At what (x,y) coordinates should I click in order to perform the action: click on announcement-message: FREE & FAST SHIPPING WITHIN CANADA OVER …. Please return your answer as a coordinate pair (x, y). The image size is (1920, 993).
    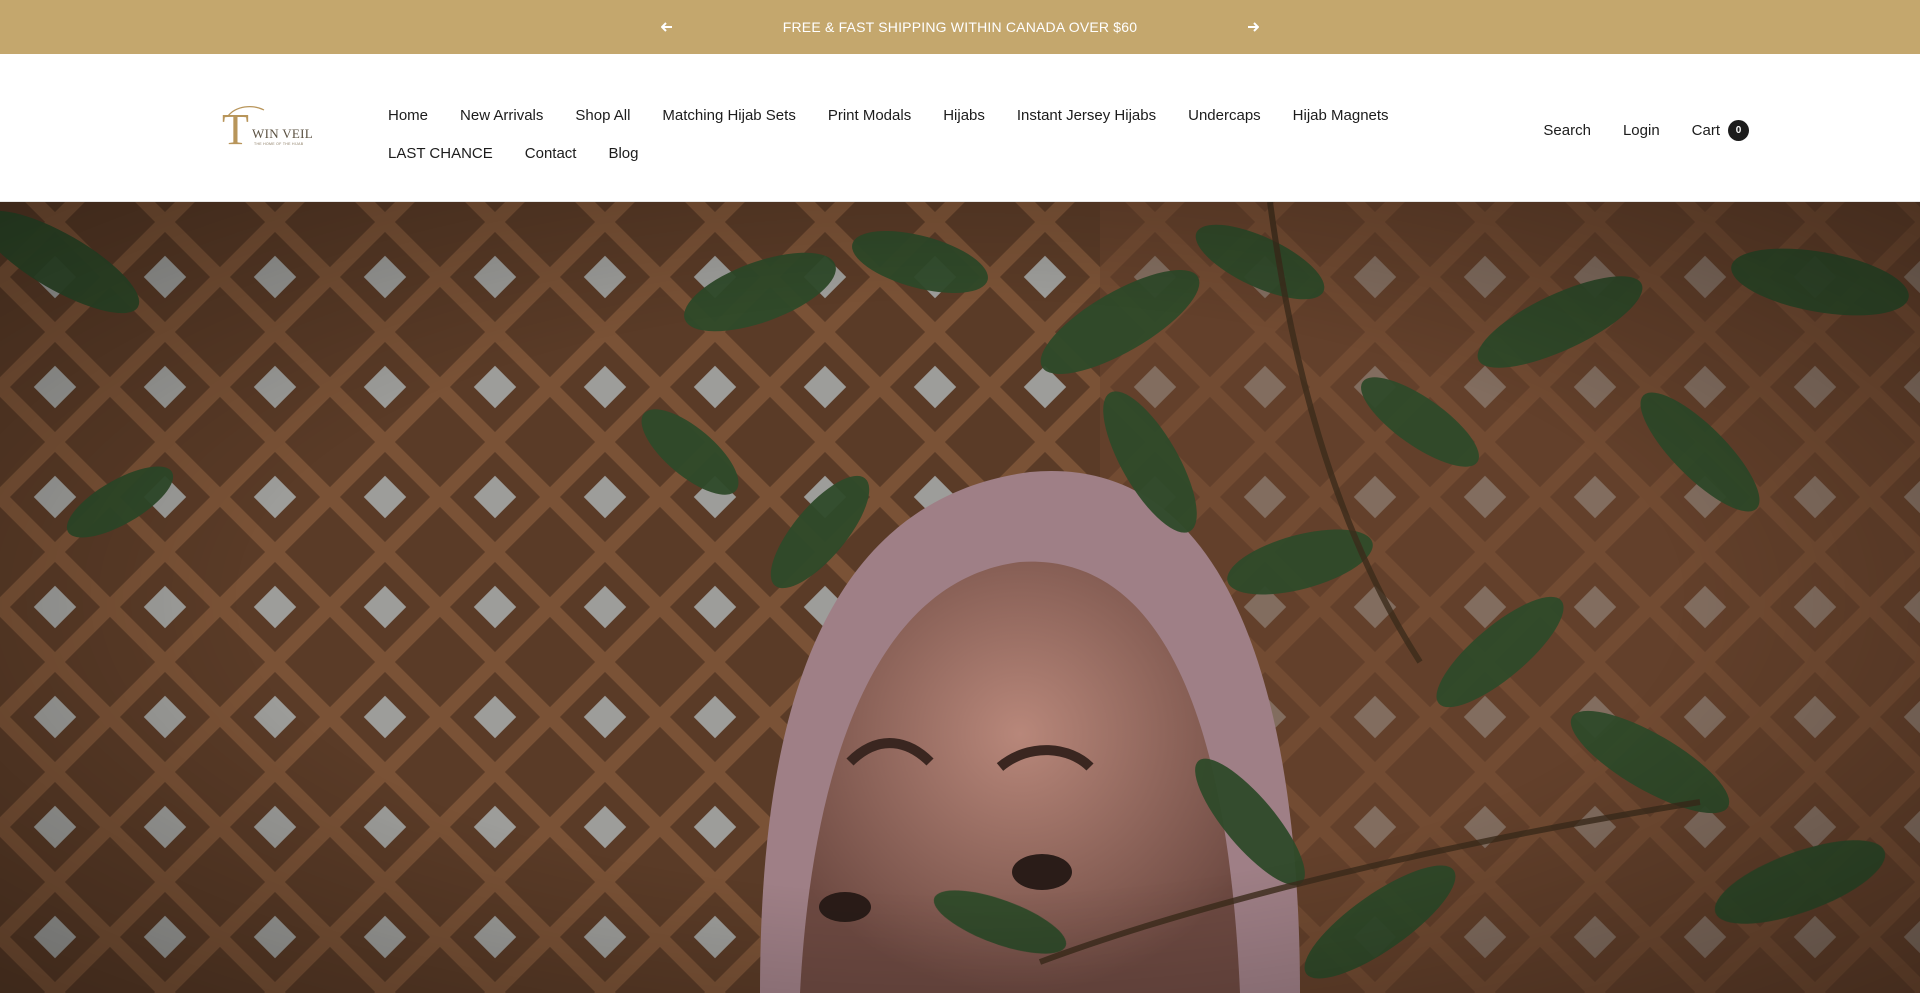
    Looking at the image, I should click on (960, 27).